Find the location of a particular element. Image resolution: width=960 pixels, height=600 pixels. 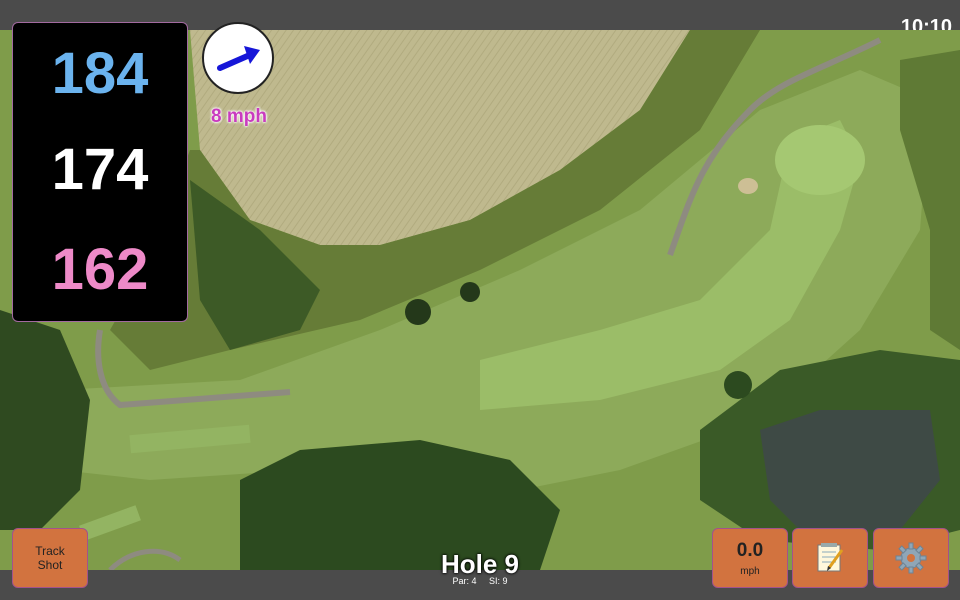

hole-info: Par: 4 SI: 9 is located at coordinates (480, 581).